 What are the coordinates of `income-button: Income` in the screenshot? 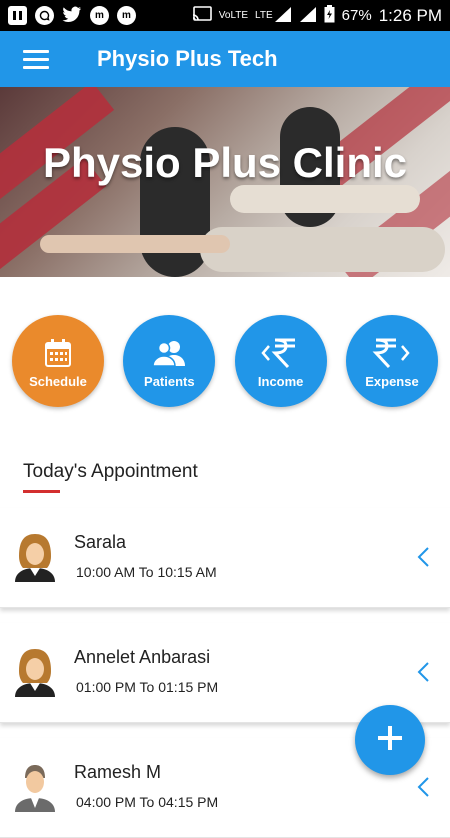 It's located at (280, 361).